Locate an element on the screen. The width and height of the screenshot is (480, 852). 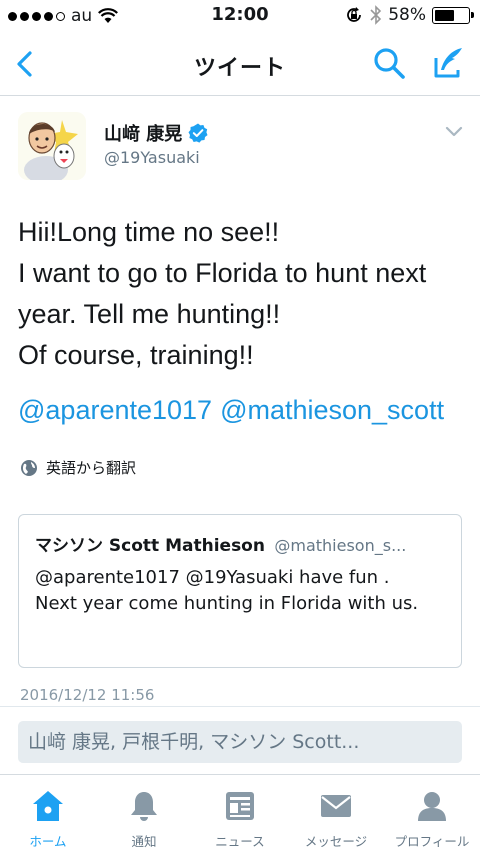
battery-percent: 58% is located at coordinates (407, 15).